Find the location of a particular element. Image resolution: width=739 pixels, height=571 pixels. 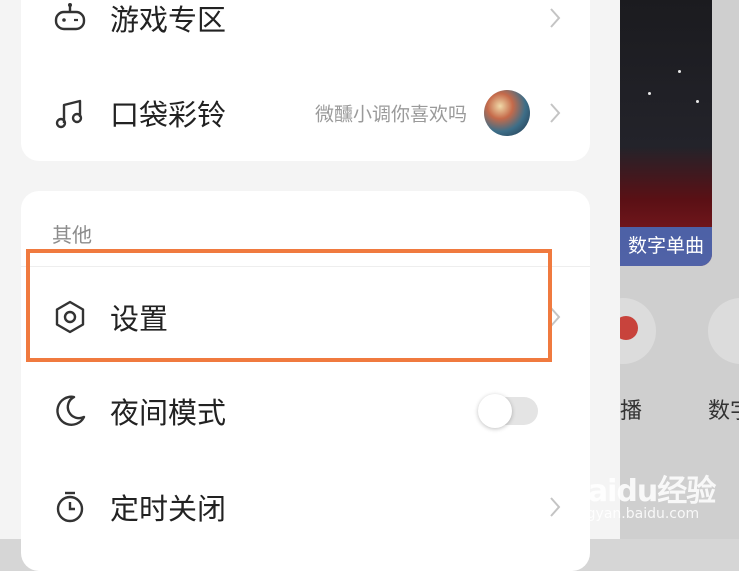

menu-item-timer-close: 定时关闭 is located at coordinates (305, 507).